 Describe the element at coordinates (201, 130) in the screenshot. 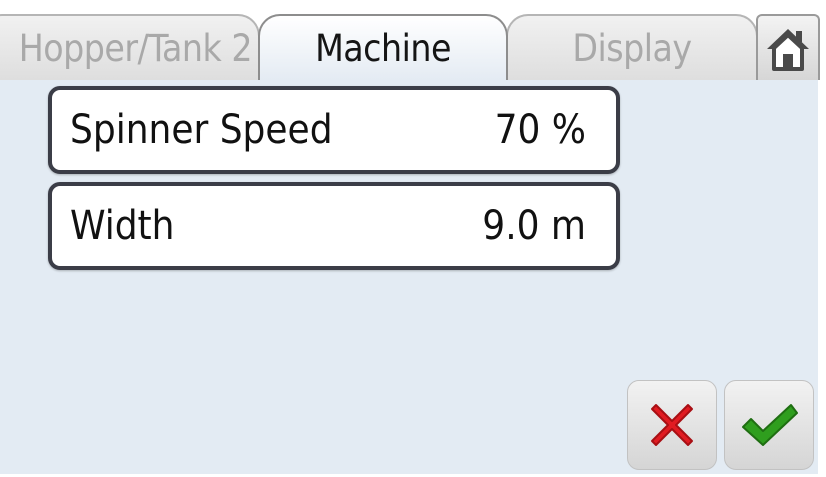

I see `field-label: Spinner Speed` at that location.